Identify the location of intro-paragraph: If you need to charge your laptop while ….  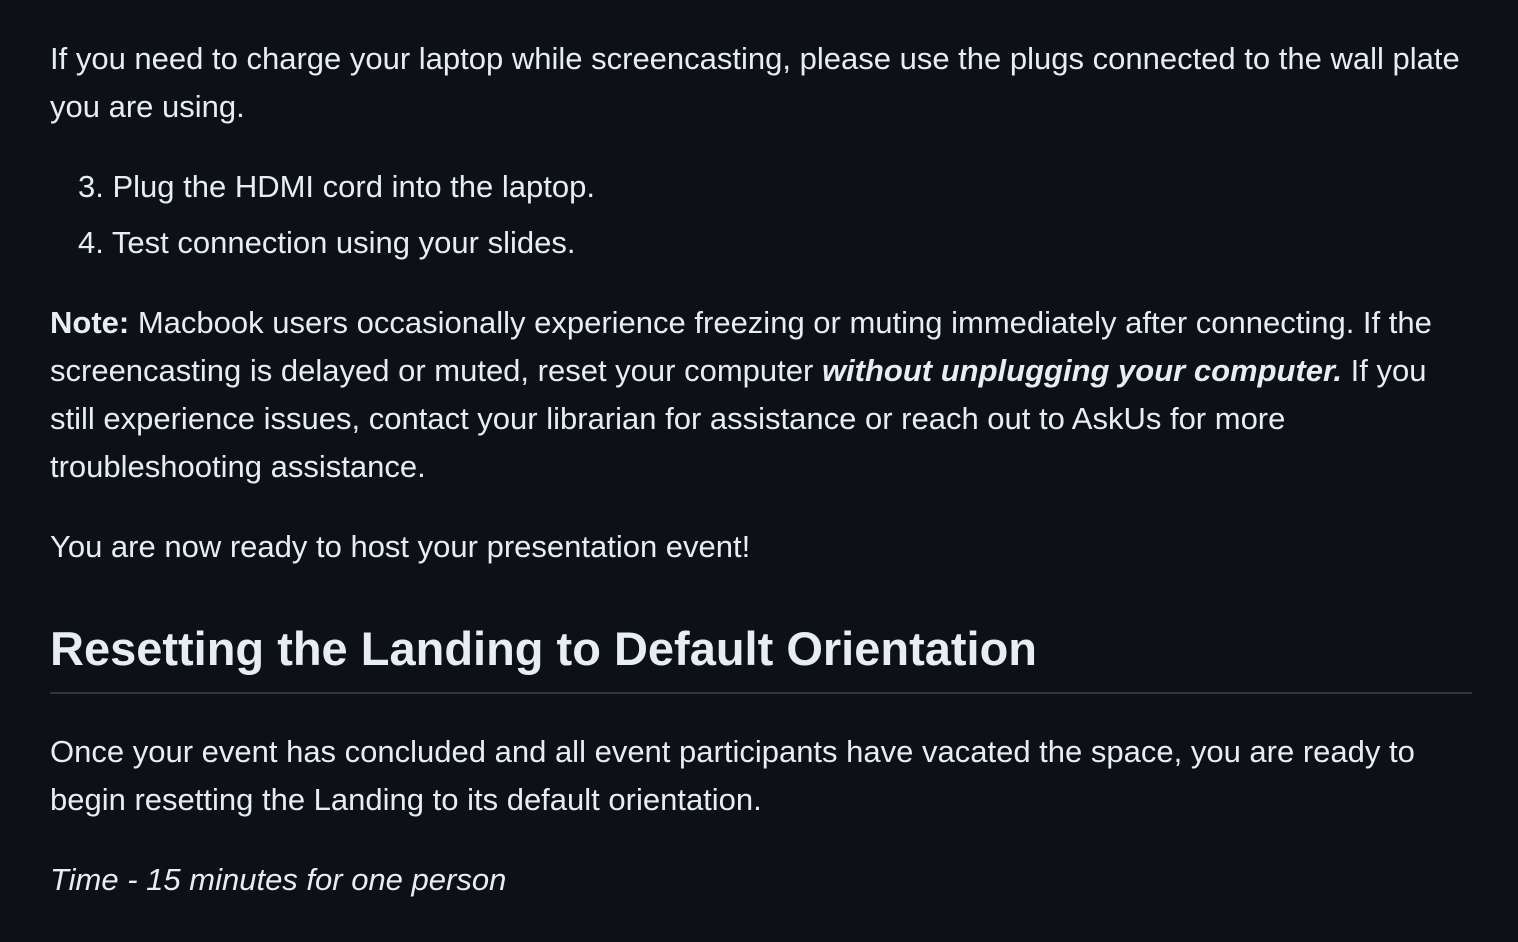
(755, 82).